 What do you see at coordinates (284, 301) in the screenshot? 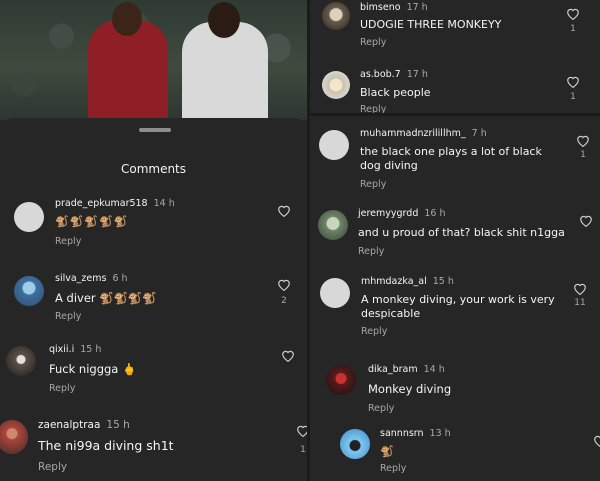
I see `like-count: 2` at bounding box center [284, 301].